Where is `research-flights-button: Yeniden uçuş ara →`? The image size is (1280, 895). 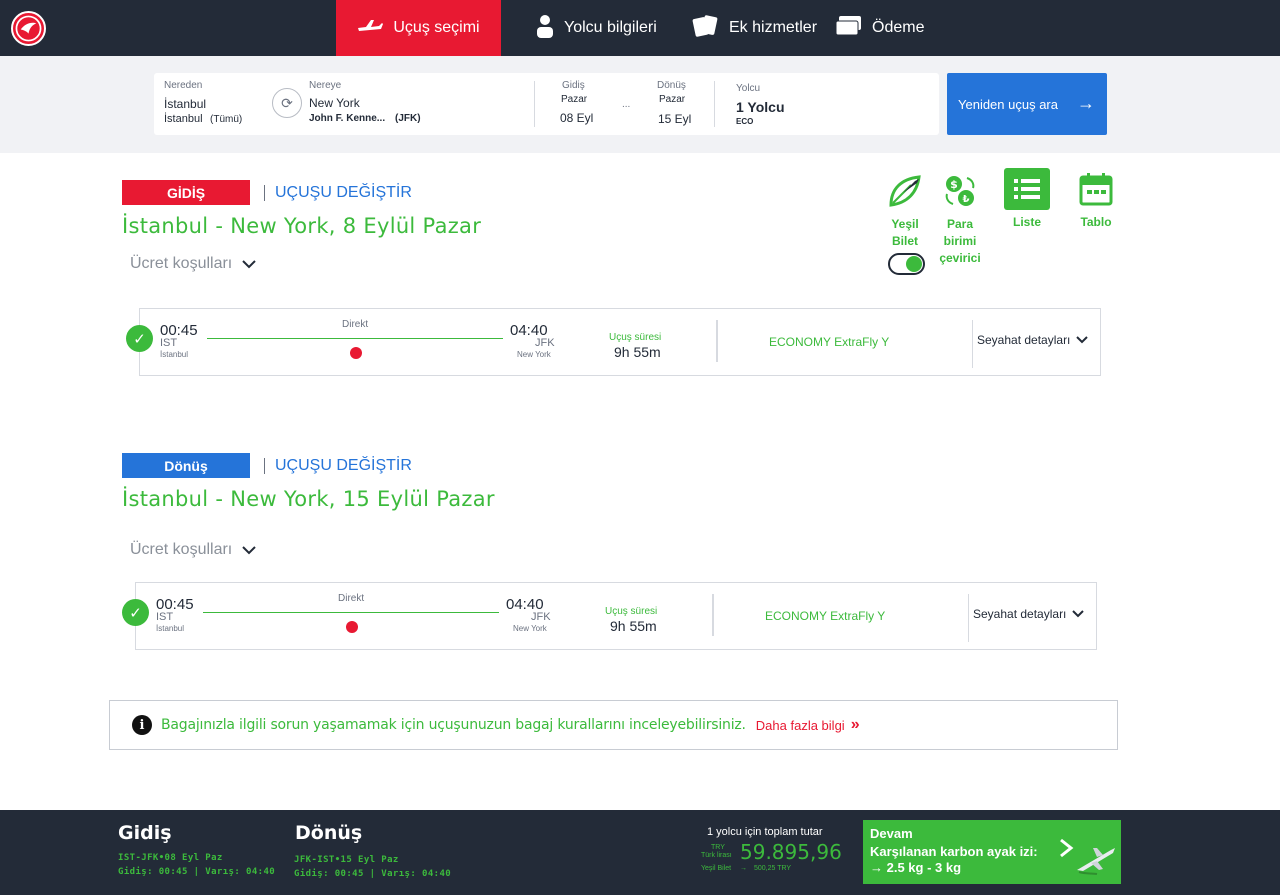
research-flights-button: Yeniden uçuş ara → is located at coordinates (1027, 104).